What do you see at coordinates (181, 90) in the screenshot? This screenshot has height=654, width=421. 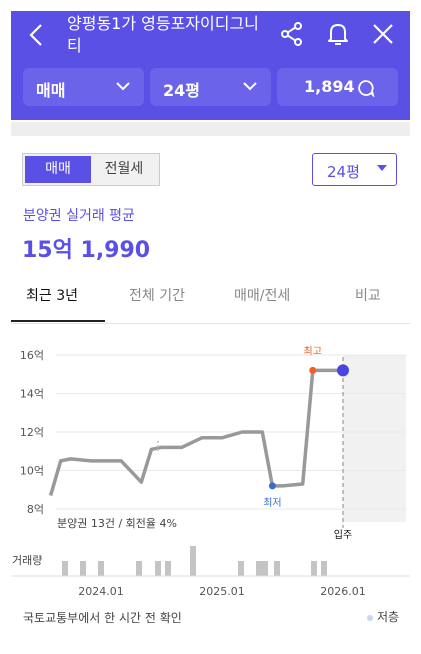 I see `size-filter-label: 24평` at bounding box center [181, 90].